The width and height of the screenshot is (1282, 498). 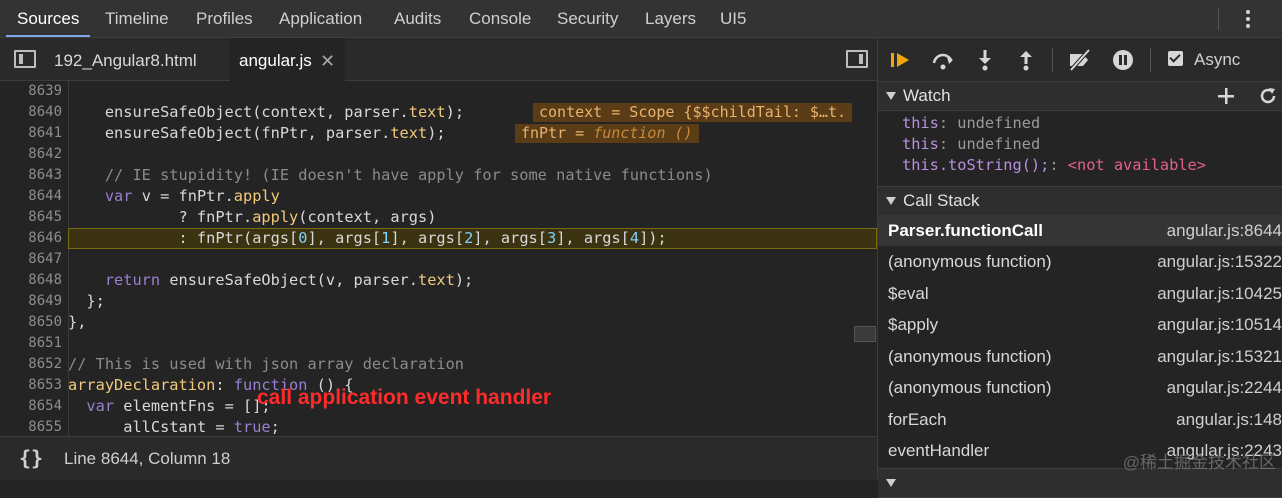 What do you see at coordinates (31, 364) in the screenshot?
I see `line-number: 8652` at bounding box center [31, 364].